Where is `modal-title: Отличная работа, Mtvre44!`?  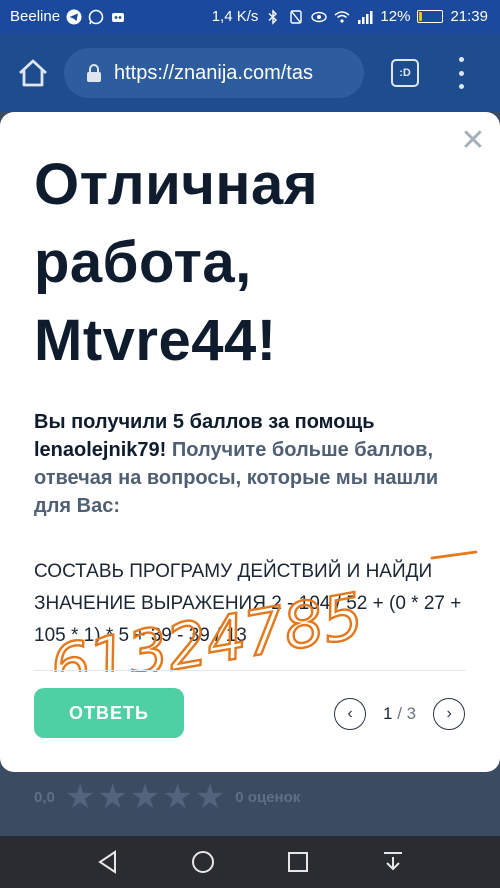 modal-title: Отличная работа, Mtvre44! is located at coordinates (176, 262).